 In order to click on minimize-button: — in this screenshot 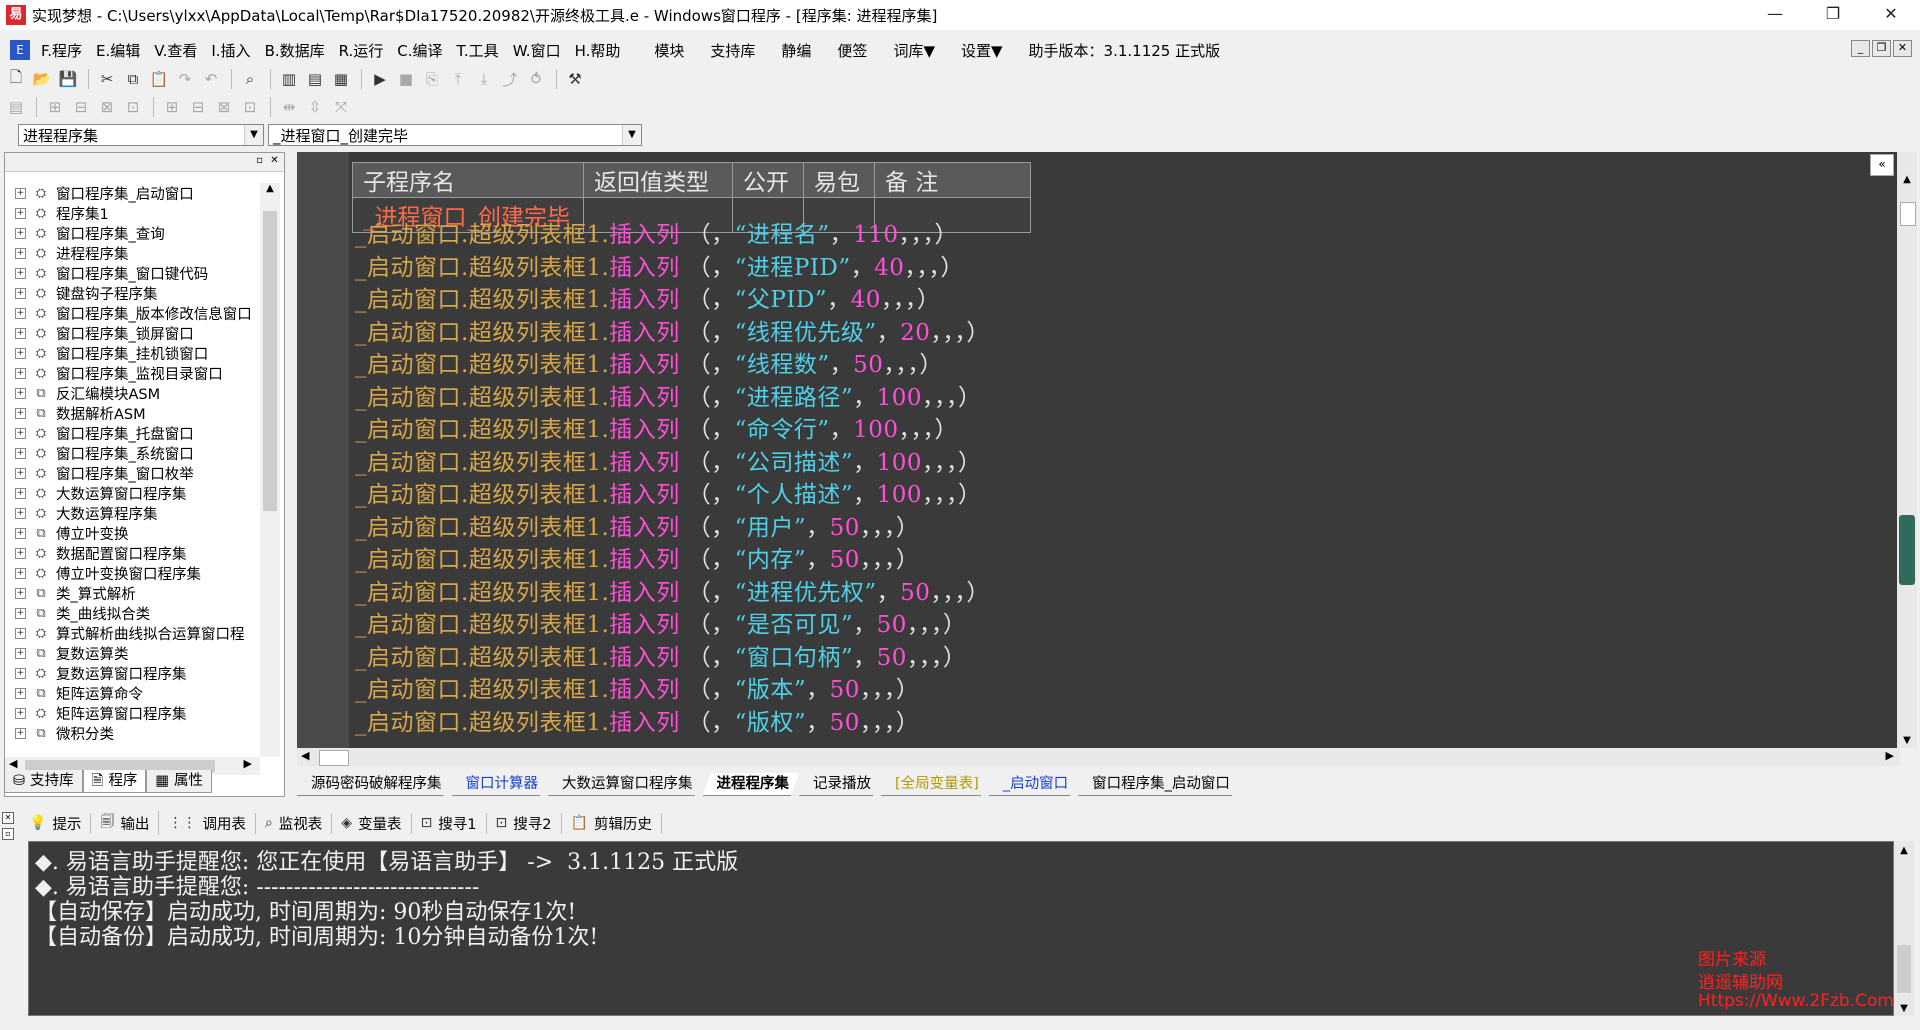, I will do `click(1775, 15)`.